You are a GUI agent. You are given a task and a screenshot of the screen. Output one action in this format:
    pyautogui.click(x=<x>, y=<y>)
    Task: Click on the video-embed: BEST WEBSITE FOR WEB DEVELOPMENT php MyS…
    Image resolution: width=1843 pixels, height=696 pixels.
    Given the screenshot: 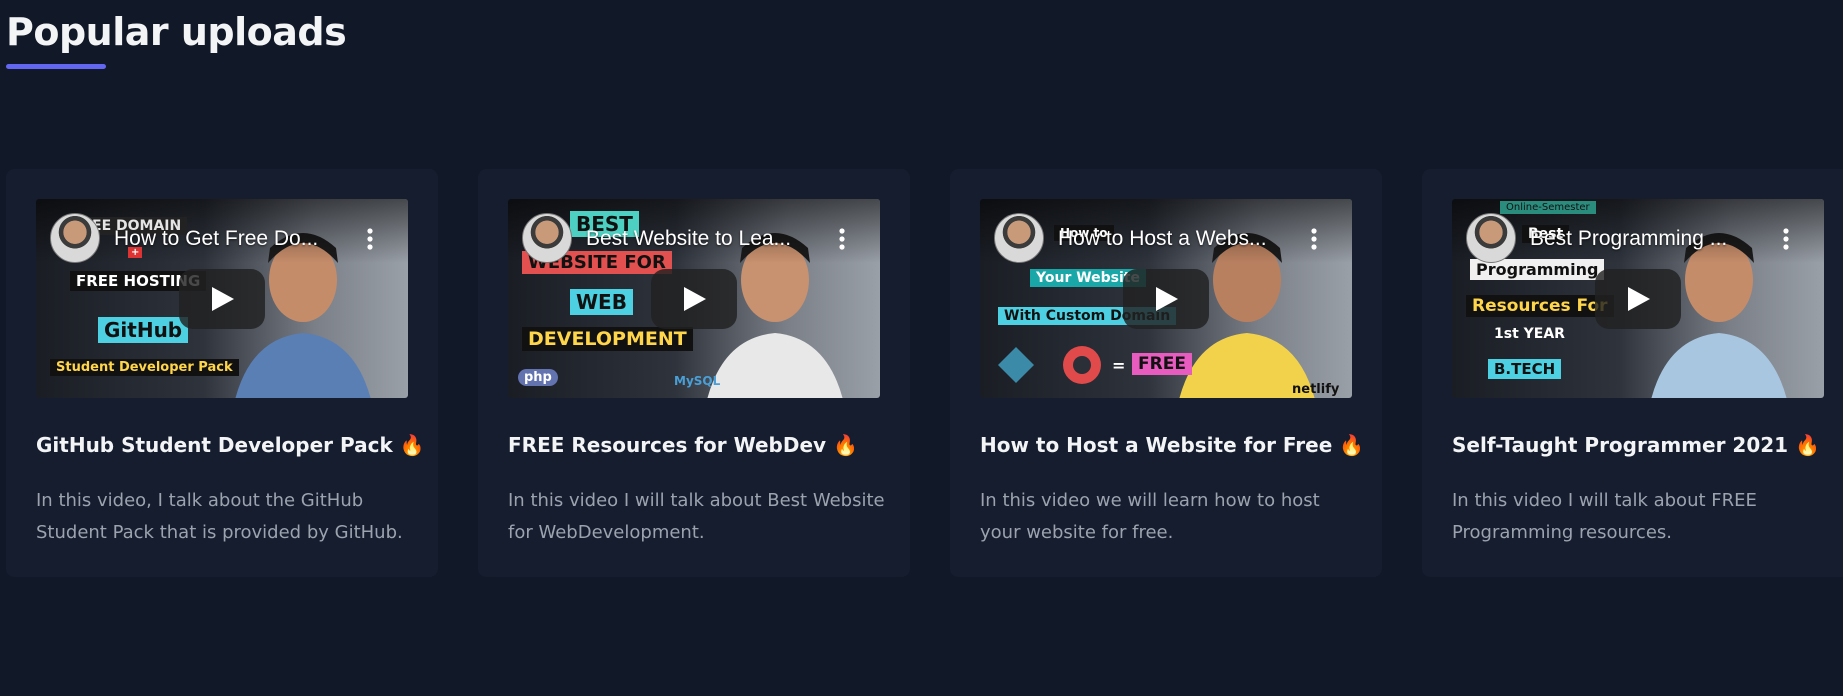 What is the action you would take?
    pyautogui.click(x=694, y=298)
    